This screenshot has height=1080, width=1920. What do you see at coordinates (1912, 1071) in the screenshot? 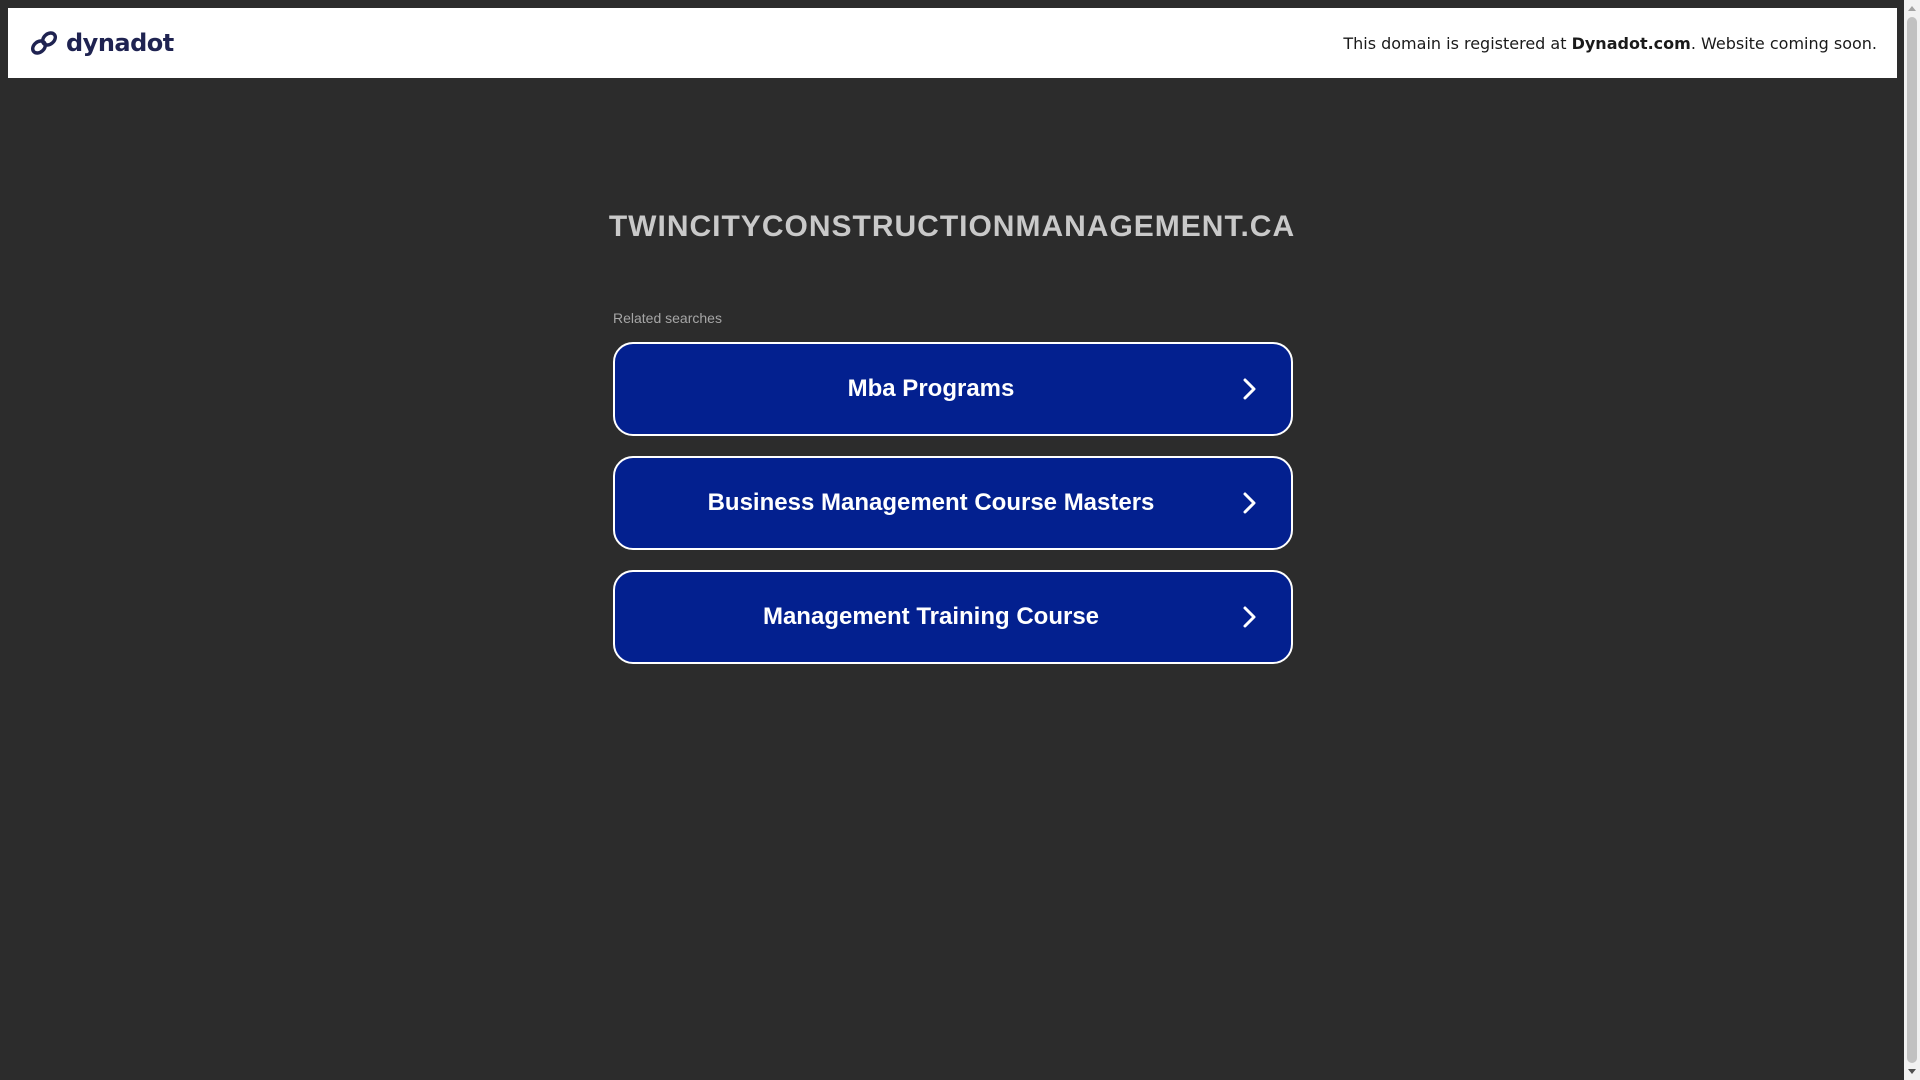
I see `scroll-down-arrow-icon` at bounding box center [1912, 1071].